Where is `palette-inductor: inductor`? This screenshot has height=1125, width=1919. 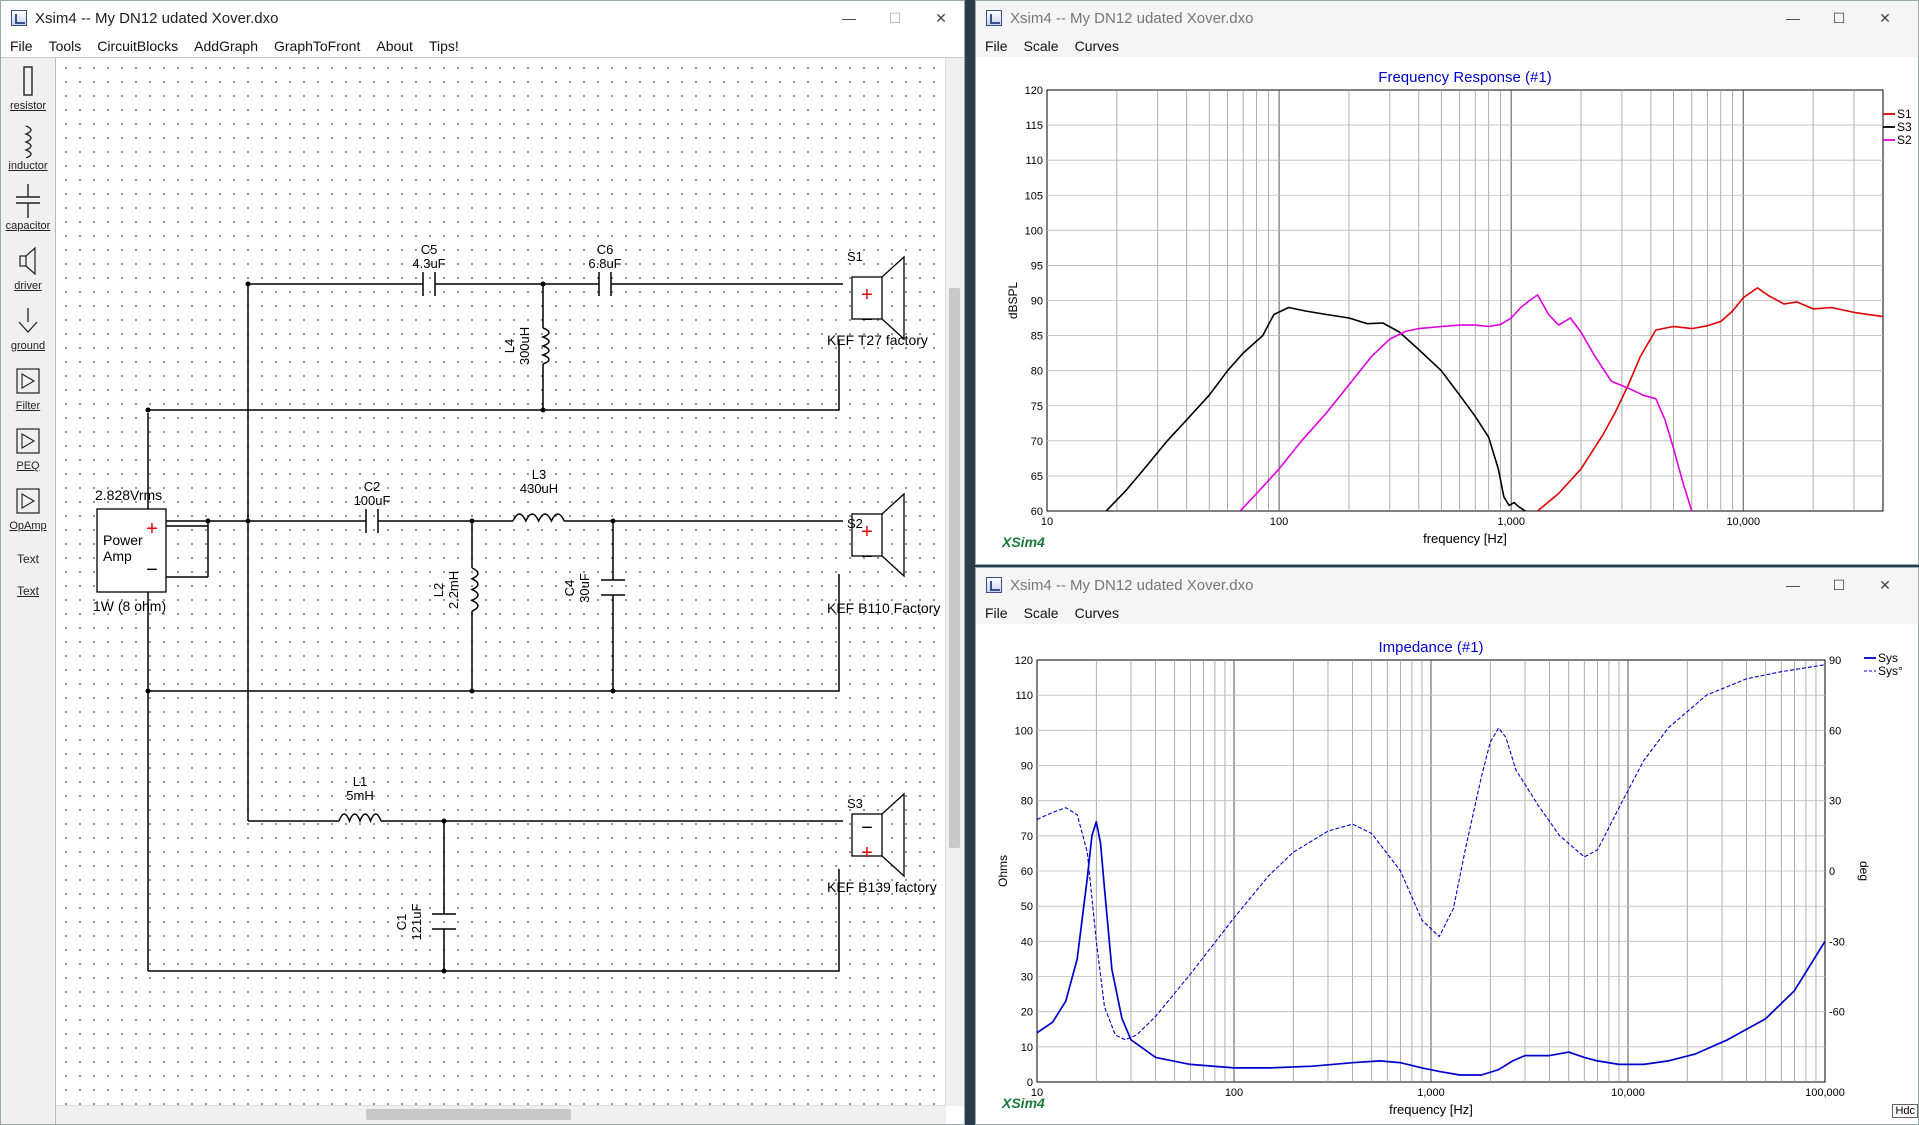 palette-inductor: inductor is located at coordinates (28, 148).